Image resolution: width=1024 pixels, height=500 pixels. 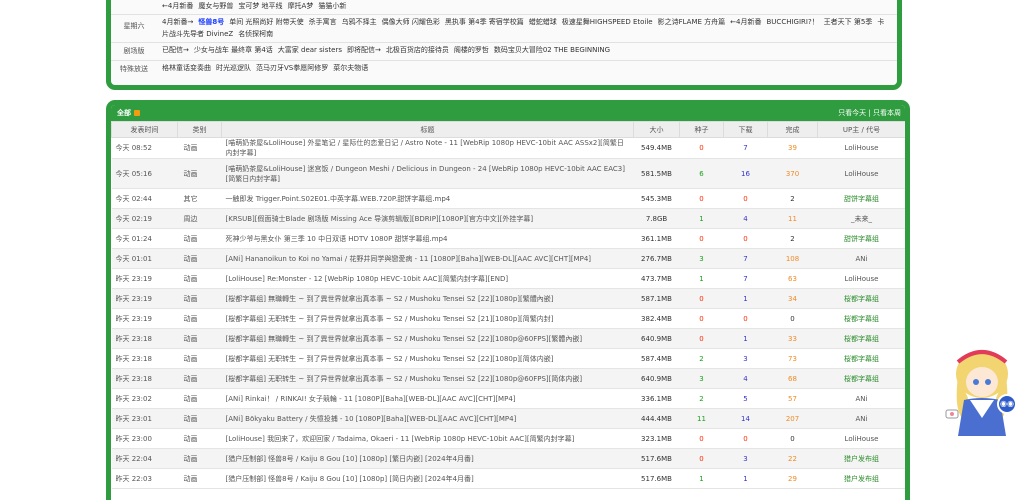 I want to click on downloads-count: 16, so click(x=745, y=173).